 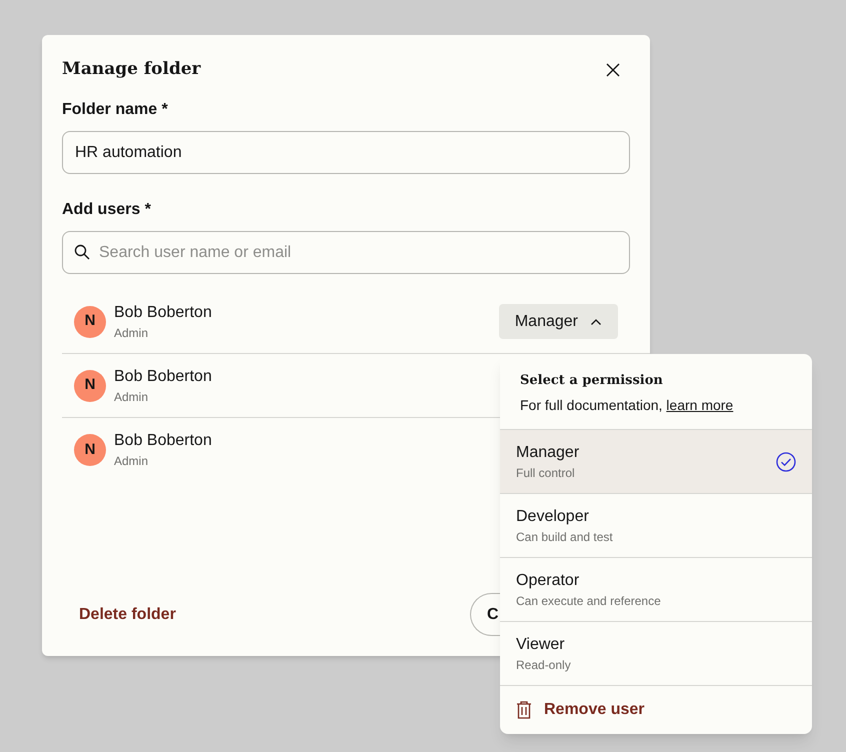 I want to click on permission-dropdown: Manager, so click(x=558, y=321).